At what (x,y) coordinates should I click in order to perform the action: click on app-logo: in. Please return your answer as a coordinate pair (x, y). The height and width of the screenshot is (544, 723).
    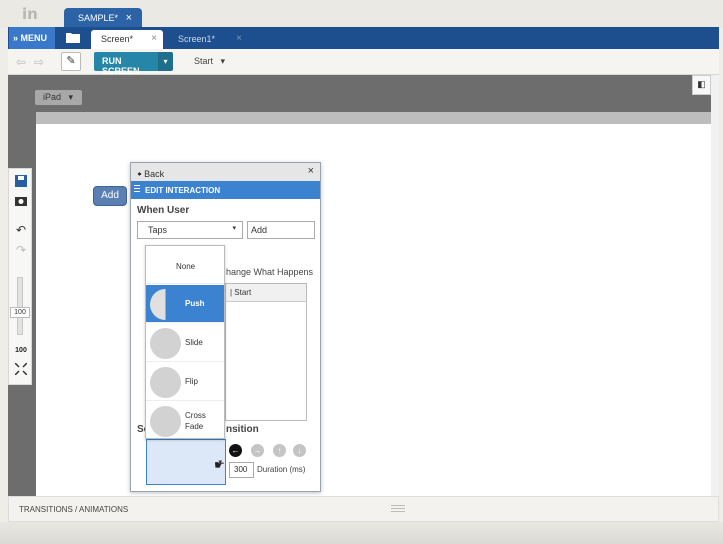
    Looking at the image, I should click on (30, 14).